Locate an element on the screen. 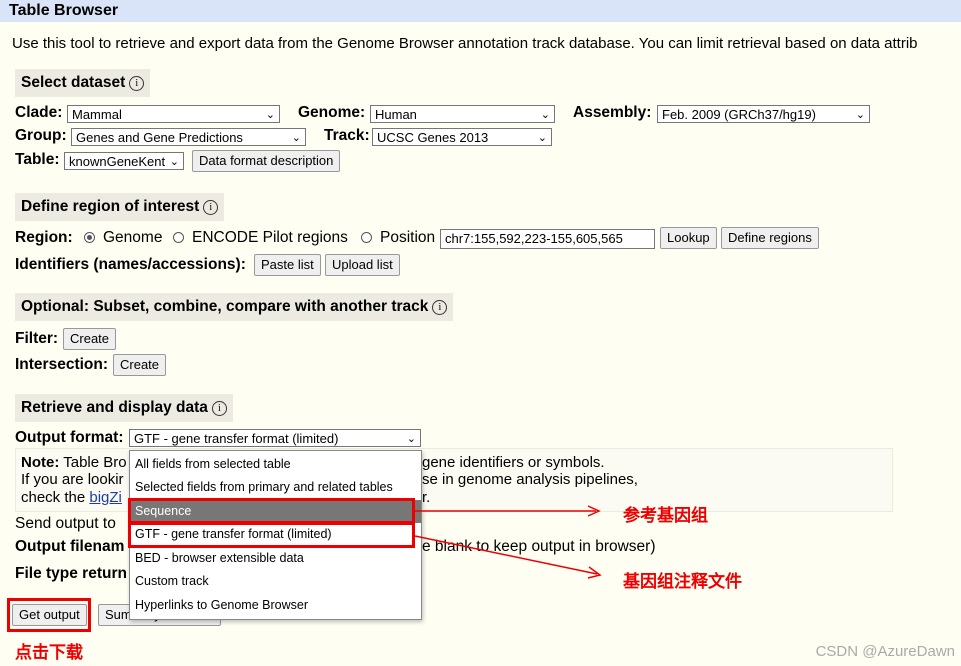 This screenshot has width=961, height=666. arrow-line-gtf is located at coordinates (506, 555).